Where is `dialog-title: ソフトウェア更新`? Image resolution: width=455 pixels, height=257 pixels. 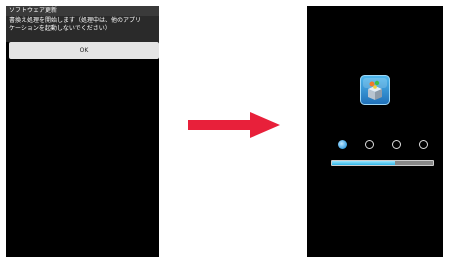
dialog-title: ソフトウェア更新 is located at coordinates (82, 11).